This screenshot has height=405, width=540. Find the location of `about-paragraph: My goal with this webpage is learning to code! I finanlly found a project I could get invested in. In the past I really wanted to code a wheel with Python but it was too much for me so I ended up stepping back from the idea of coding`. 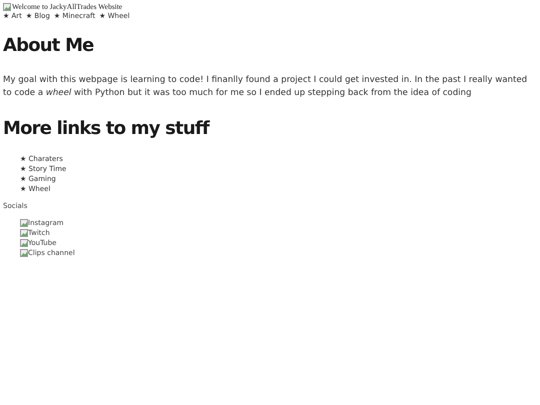

about-paragraph: My goal with this webpage is learning to code! I finanlly found a project I could get invested in. In the past I really wanted to code a wheel with Python but it was too much for me so I ended up stepping back from the idea of coding is located at coordinates (265, 87).